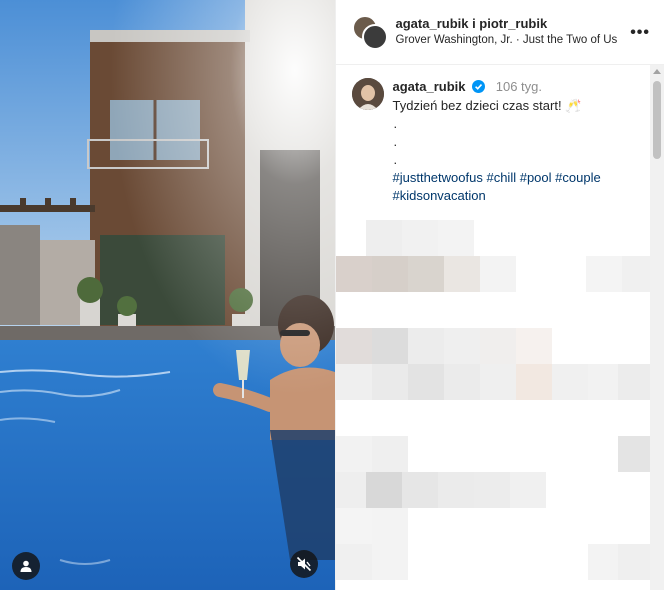  I want to click on hashtag-link: #couple, so click(578, 177).